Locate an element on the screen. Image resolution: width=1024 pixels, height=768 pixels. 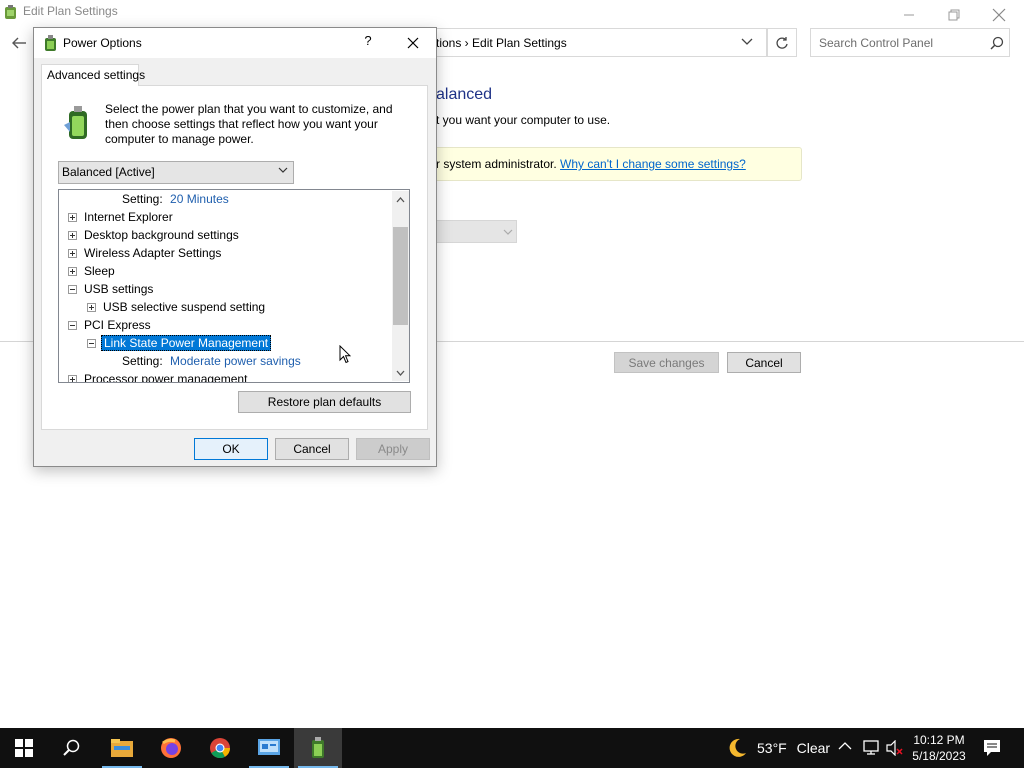
firefox-button is located at coordinates (171, 748).